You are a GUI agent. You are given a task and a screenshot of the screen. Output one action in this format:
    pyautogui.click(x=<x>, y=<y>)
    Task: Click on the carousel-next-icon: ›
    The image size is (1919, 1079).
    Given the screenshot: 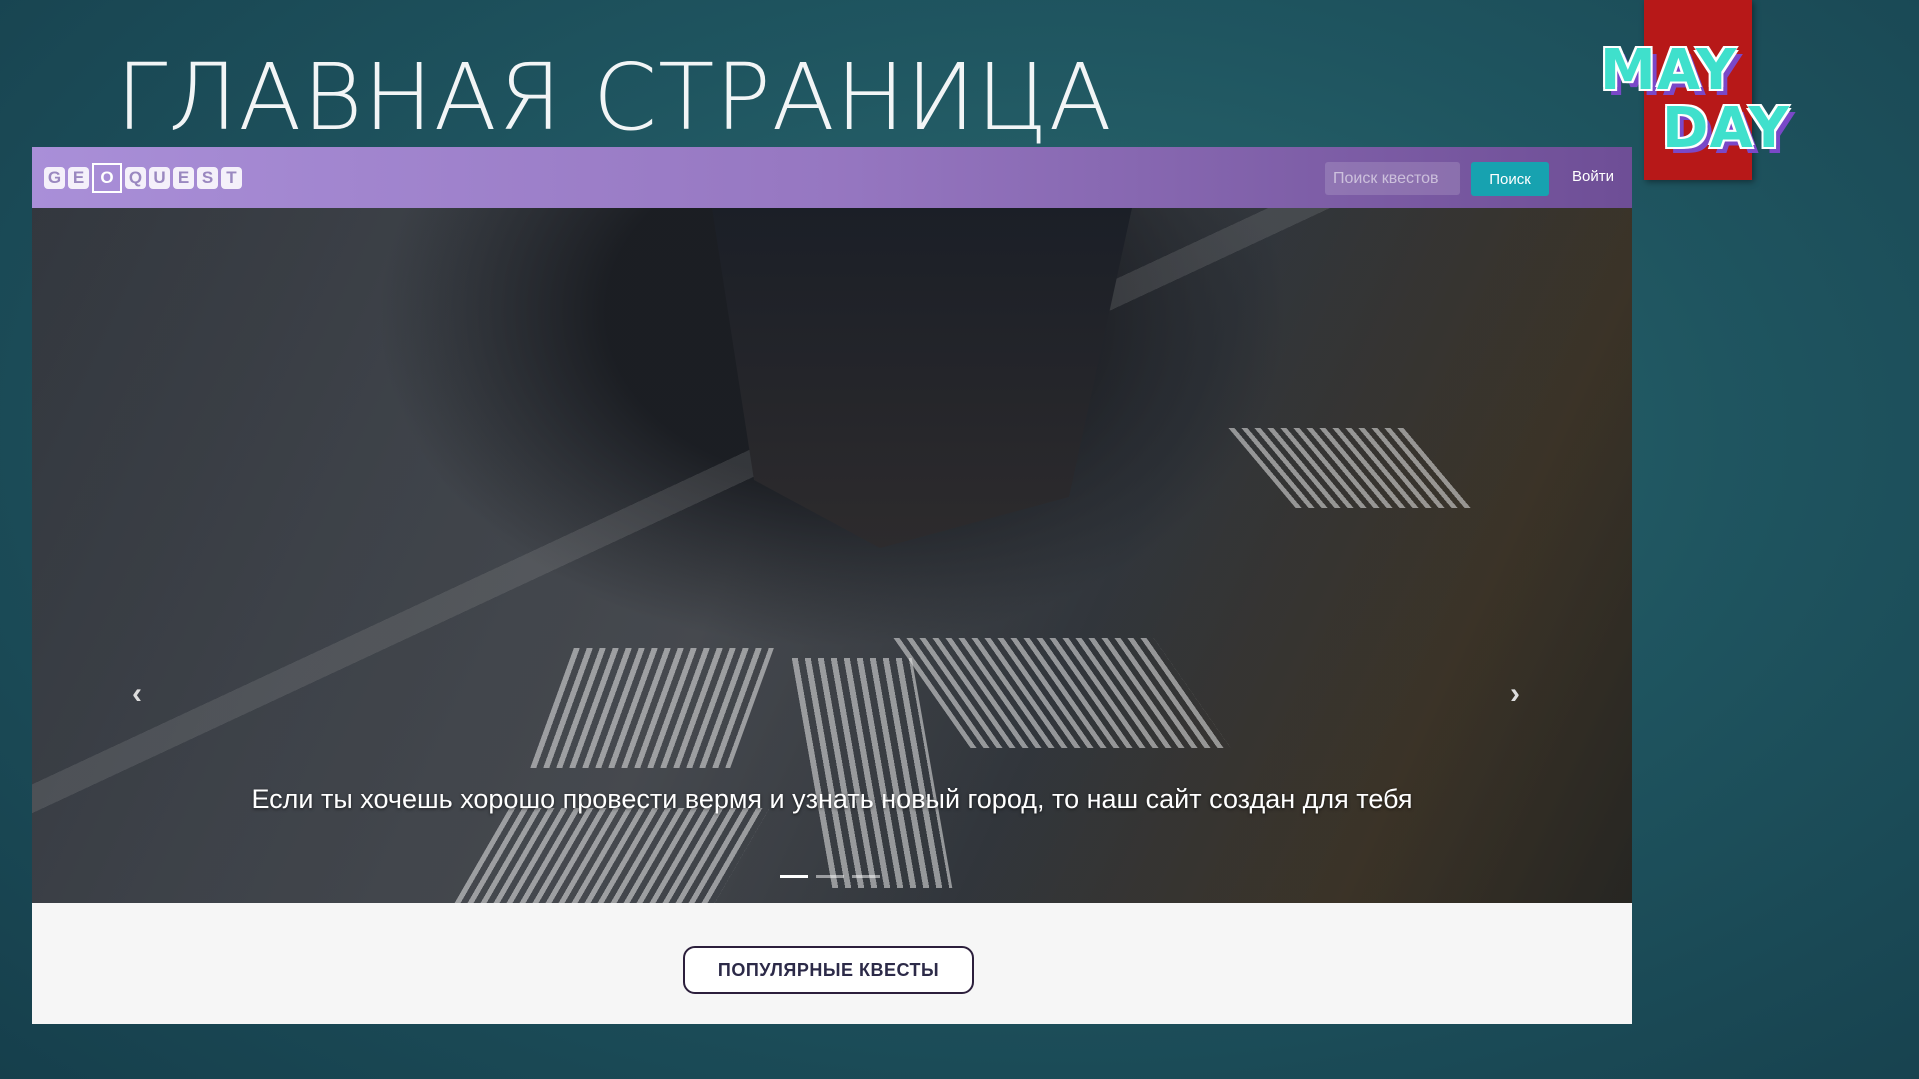 What is the action you would take?
    pyautogui.click(x=1515, y=694)
    